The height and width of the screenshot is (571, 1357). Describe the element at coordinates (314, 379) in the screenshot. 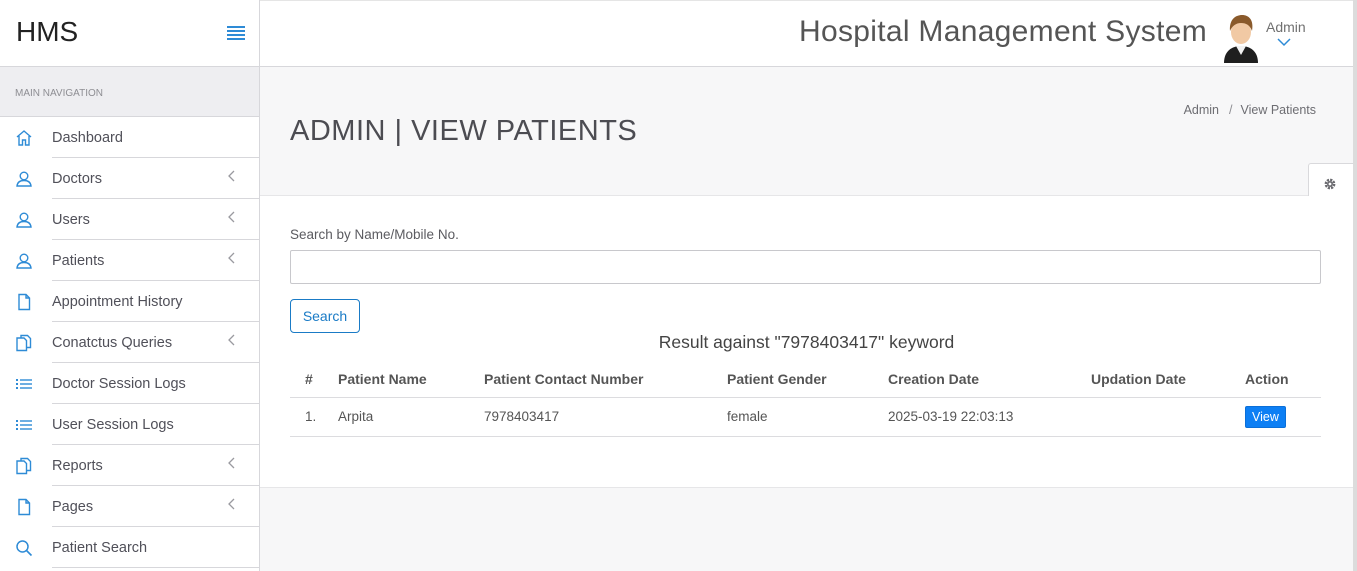

I see `column-header-index: #` at that location.